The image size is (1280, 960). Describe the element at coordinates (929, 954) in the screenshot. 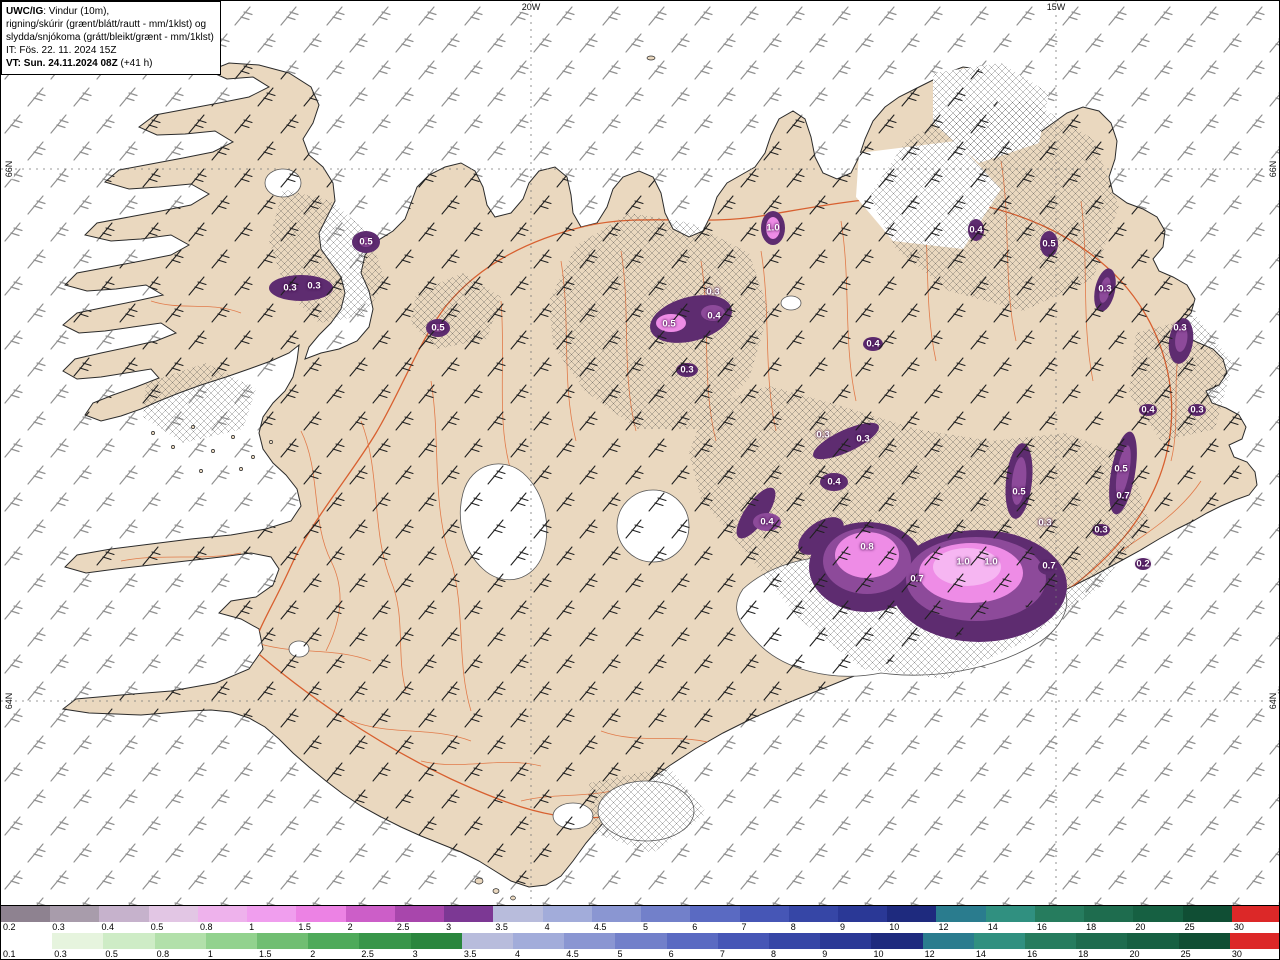

I see `scale-rain-tick-label: 12` at that location.